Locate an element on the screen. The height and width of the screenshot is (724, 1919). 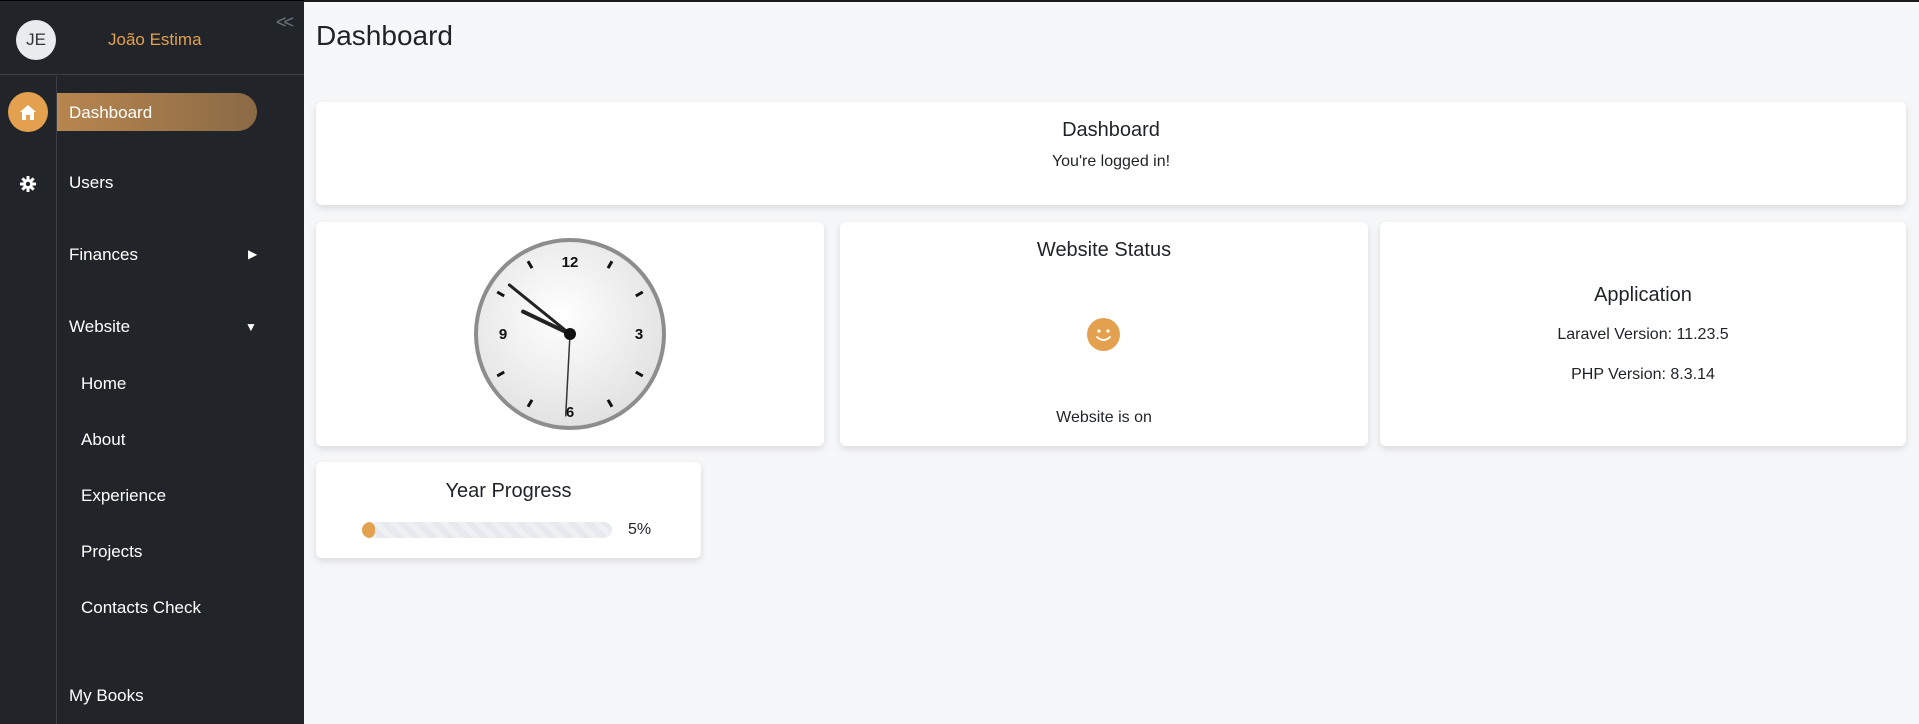
caret-right-icon: ▶ is located at coordinates (253, 254).